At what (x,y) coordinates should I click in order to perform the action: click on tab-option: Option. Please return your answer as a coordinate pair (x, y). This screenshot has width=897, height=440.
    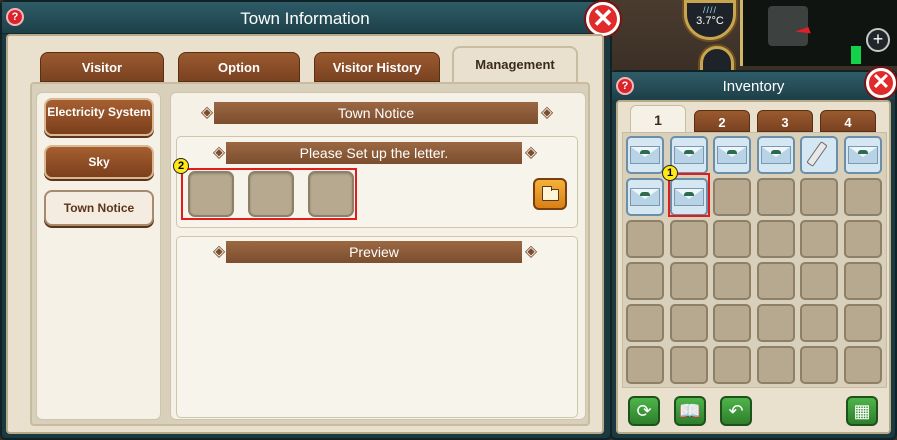
    Looking at the image, I should click on (239, 67).